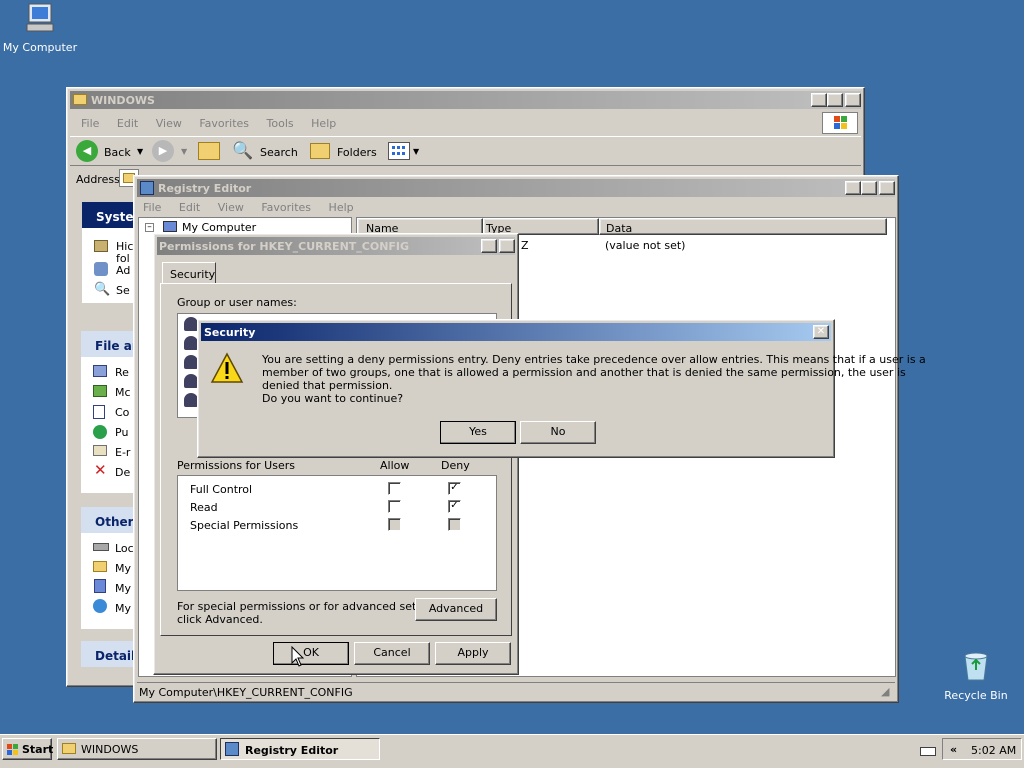  What do you see at coordinates (122, 452) in the screenshot?
I see `task-link: E-r` at bounding box center [122, 452].